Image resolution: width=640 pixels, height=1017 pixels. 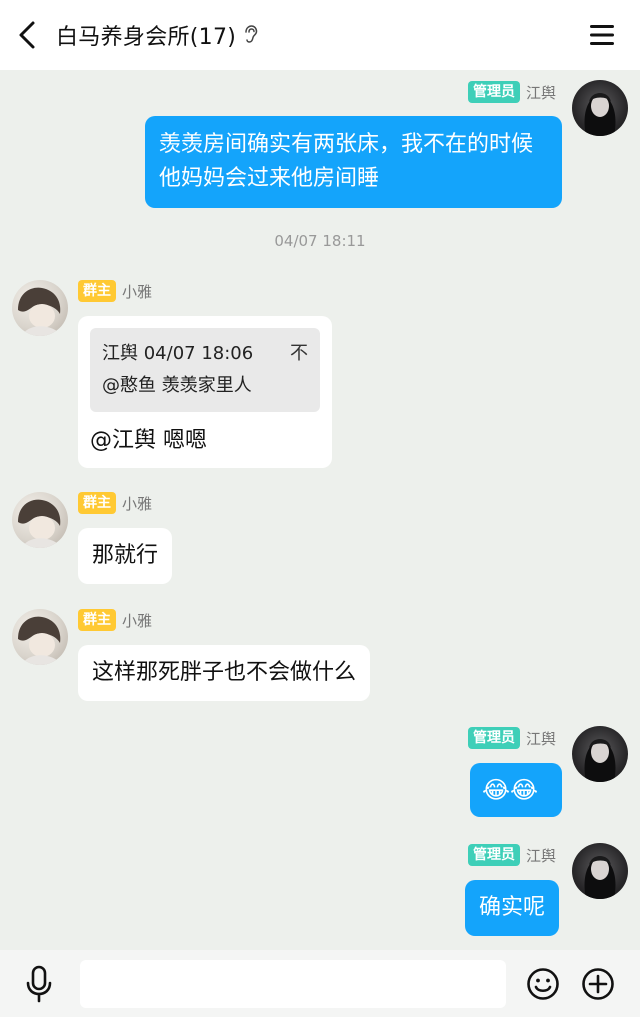 I want to click on chat-title: 白马养身会所(17), so click(x=146, y=37).